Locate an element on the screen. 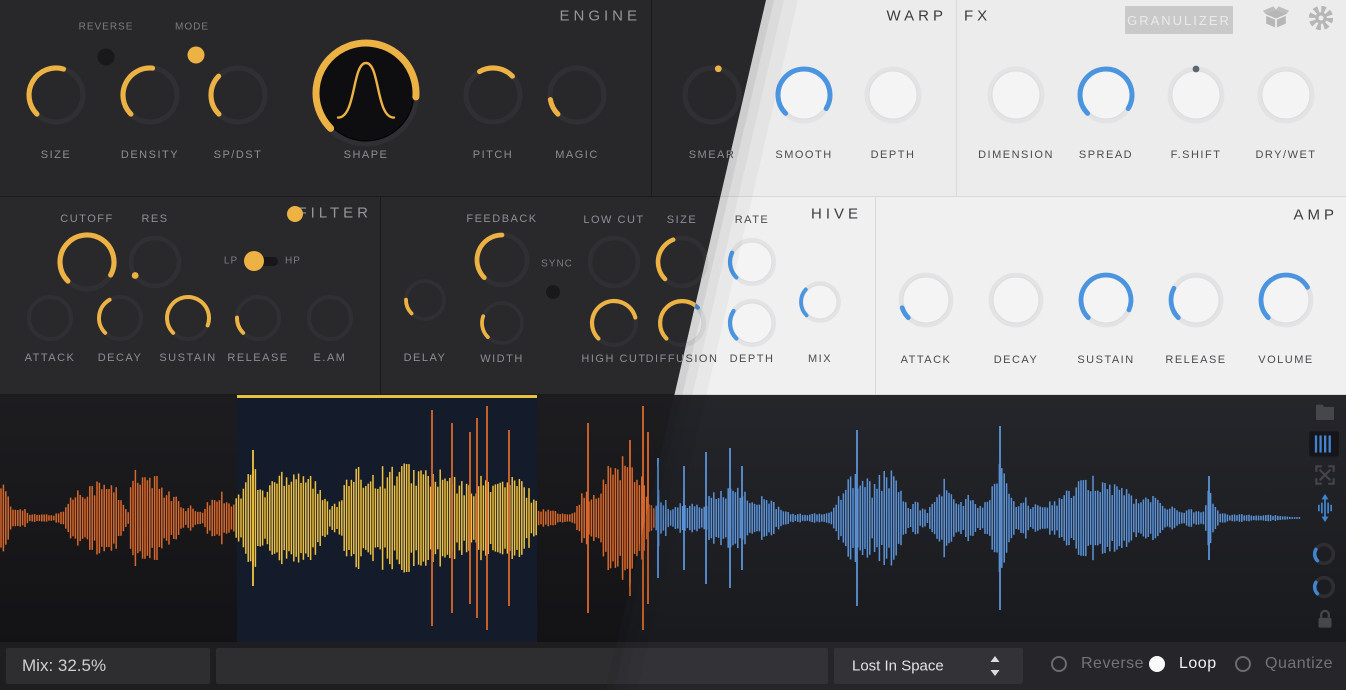  preset-stepper-icon is located at coordinates (995, 666).